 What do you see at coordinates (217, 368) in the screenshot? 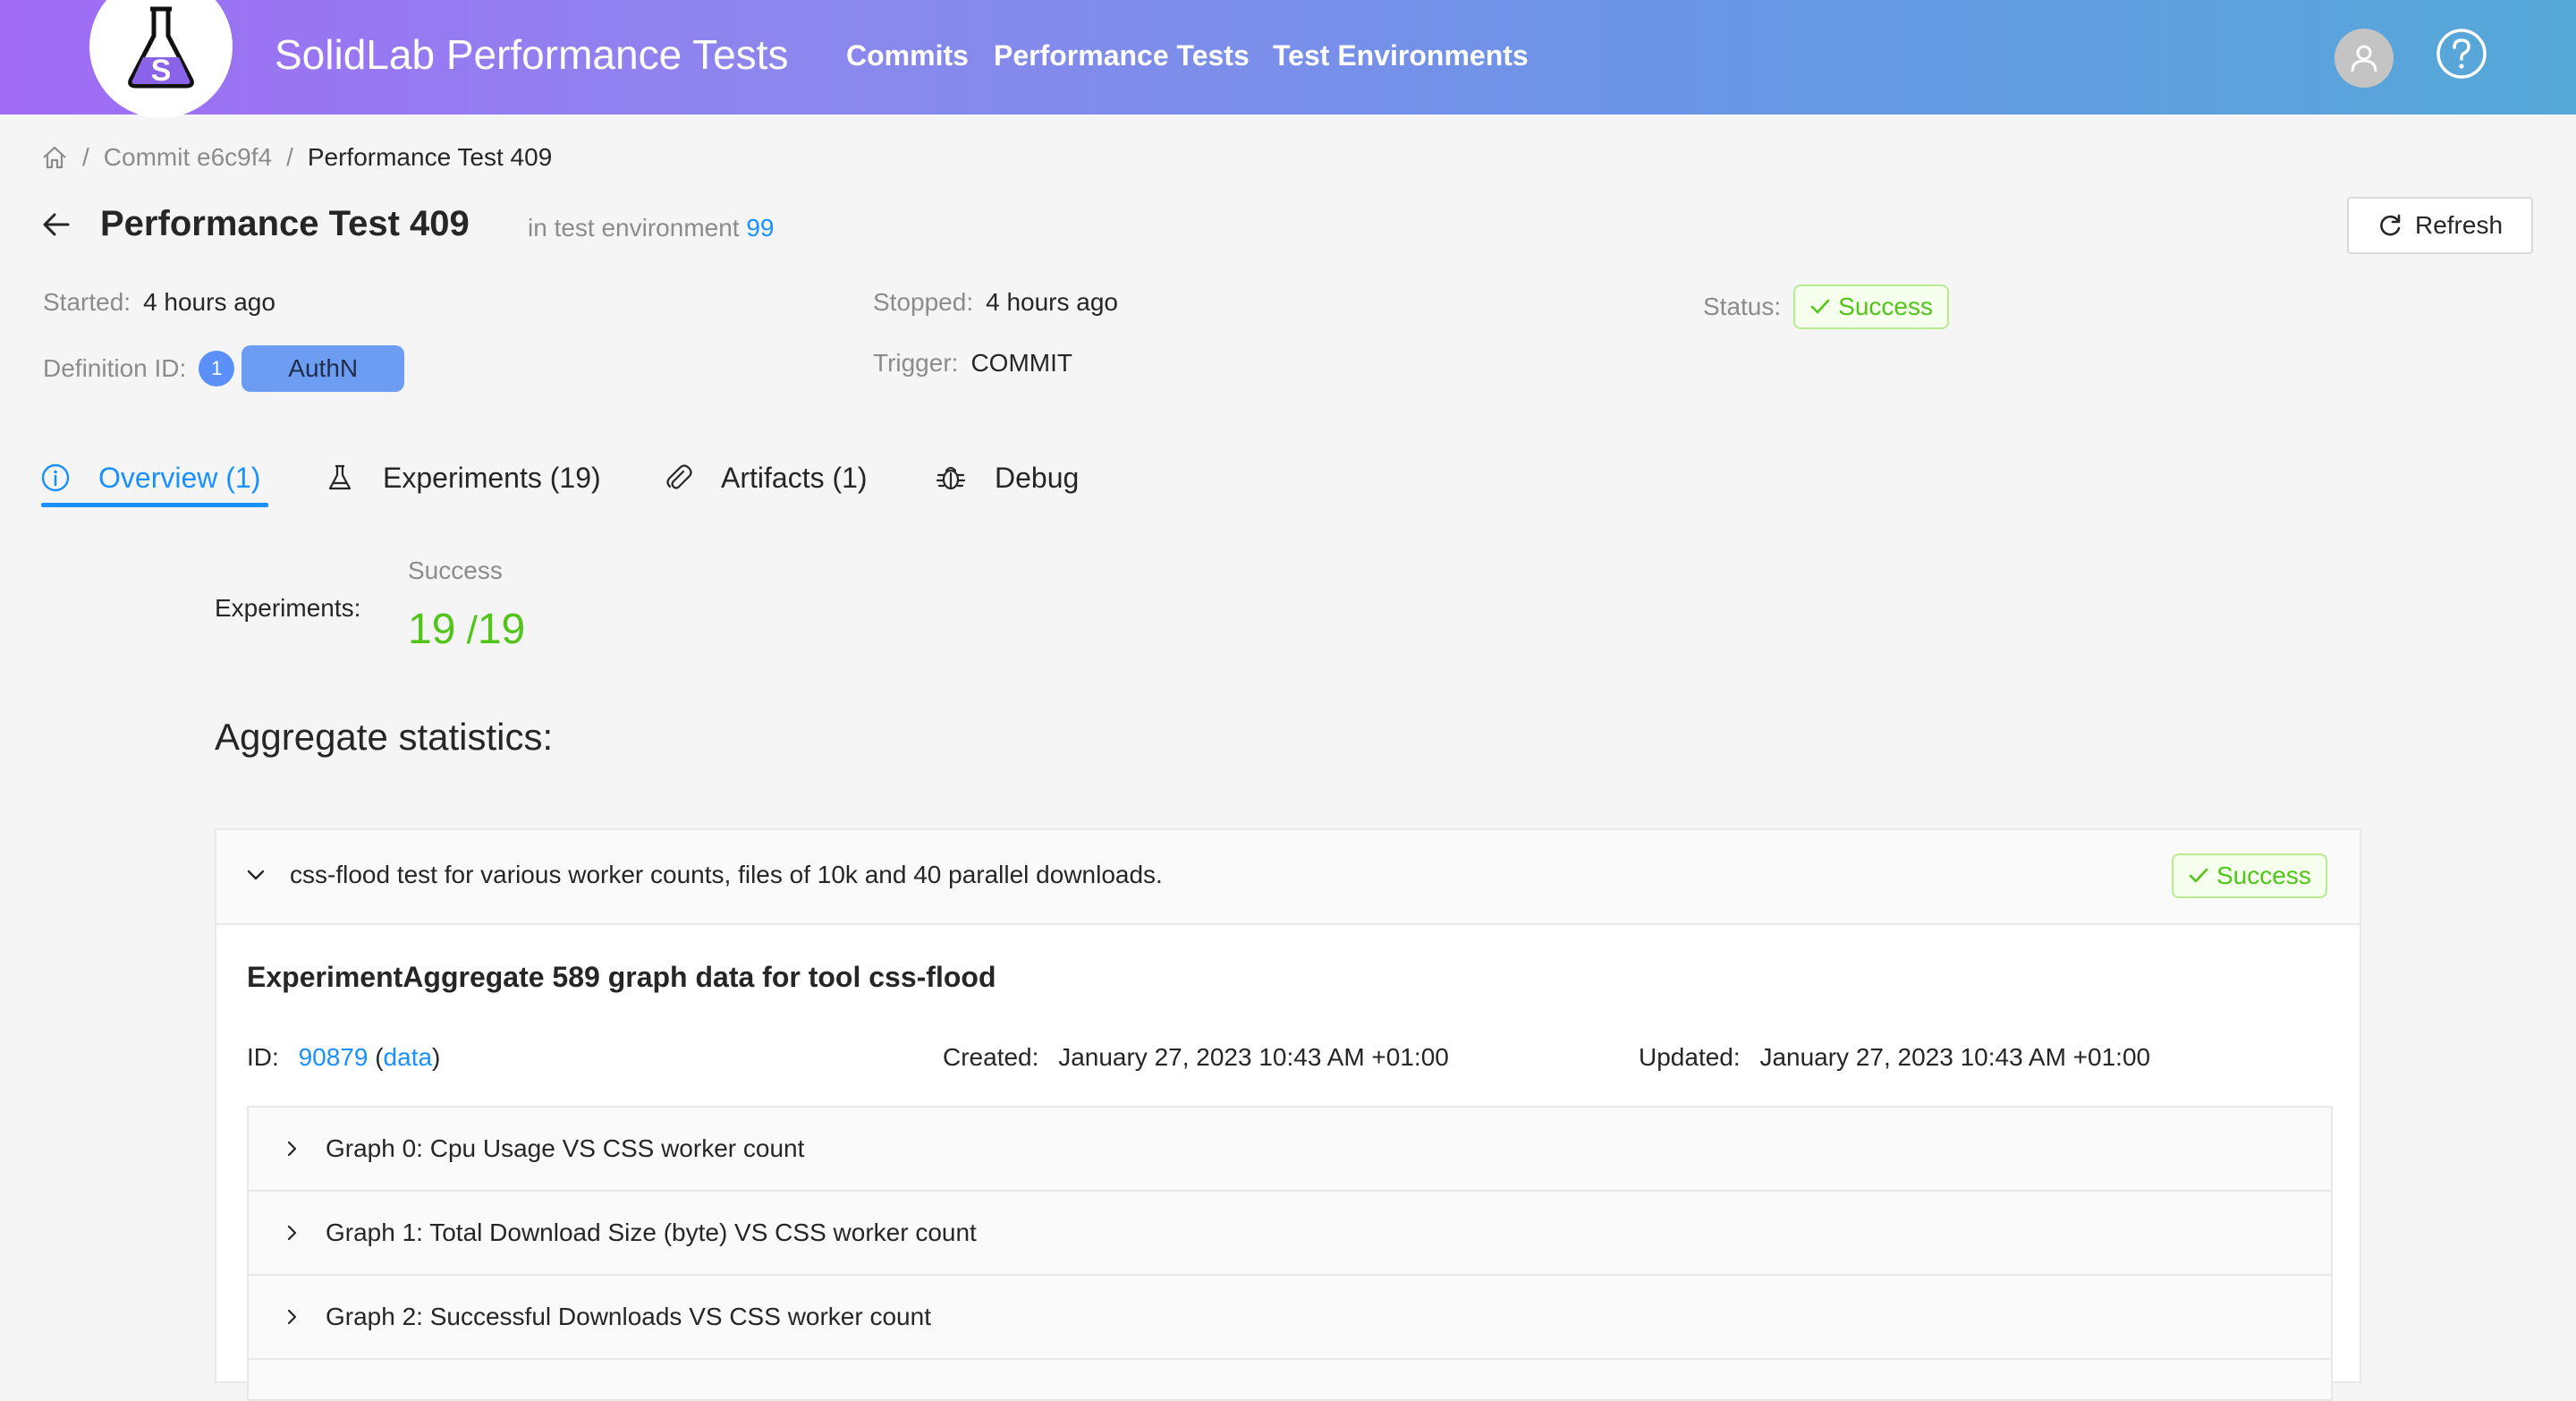
I see `definition-count-badge: 1` at bounding box center [217, 368].